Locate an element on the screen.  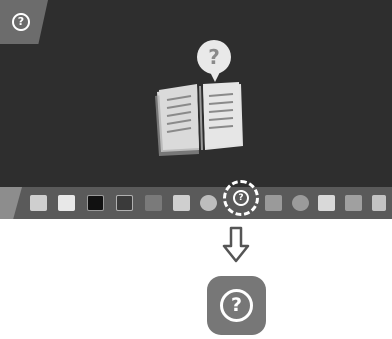
gallery-app-icon is located at coordinates (38, 203).